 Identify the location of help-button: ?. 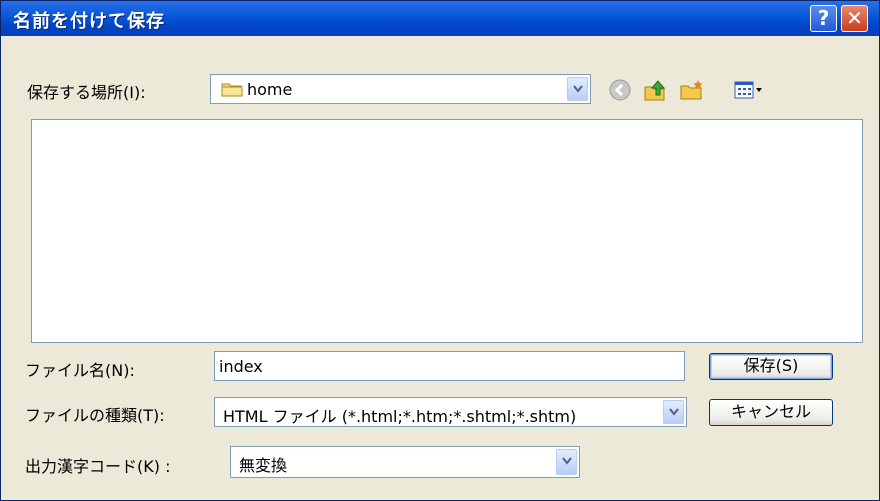
(823, 18).